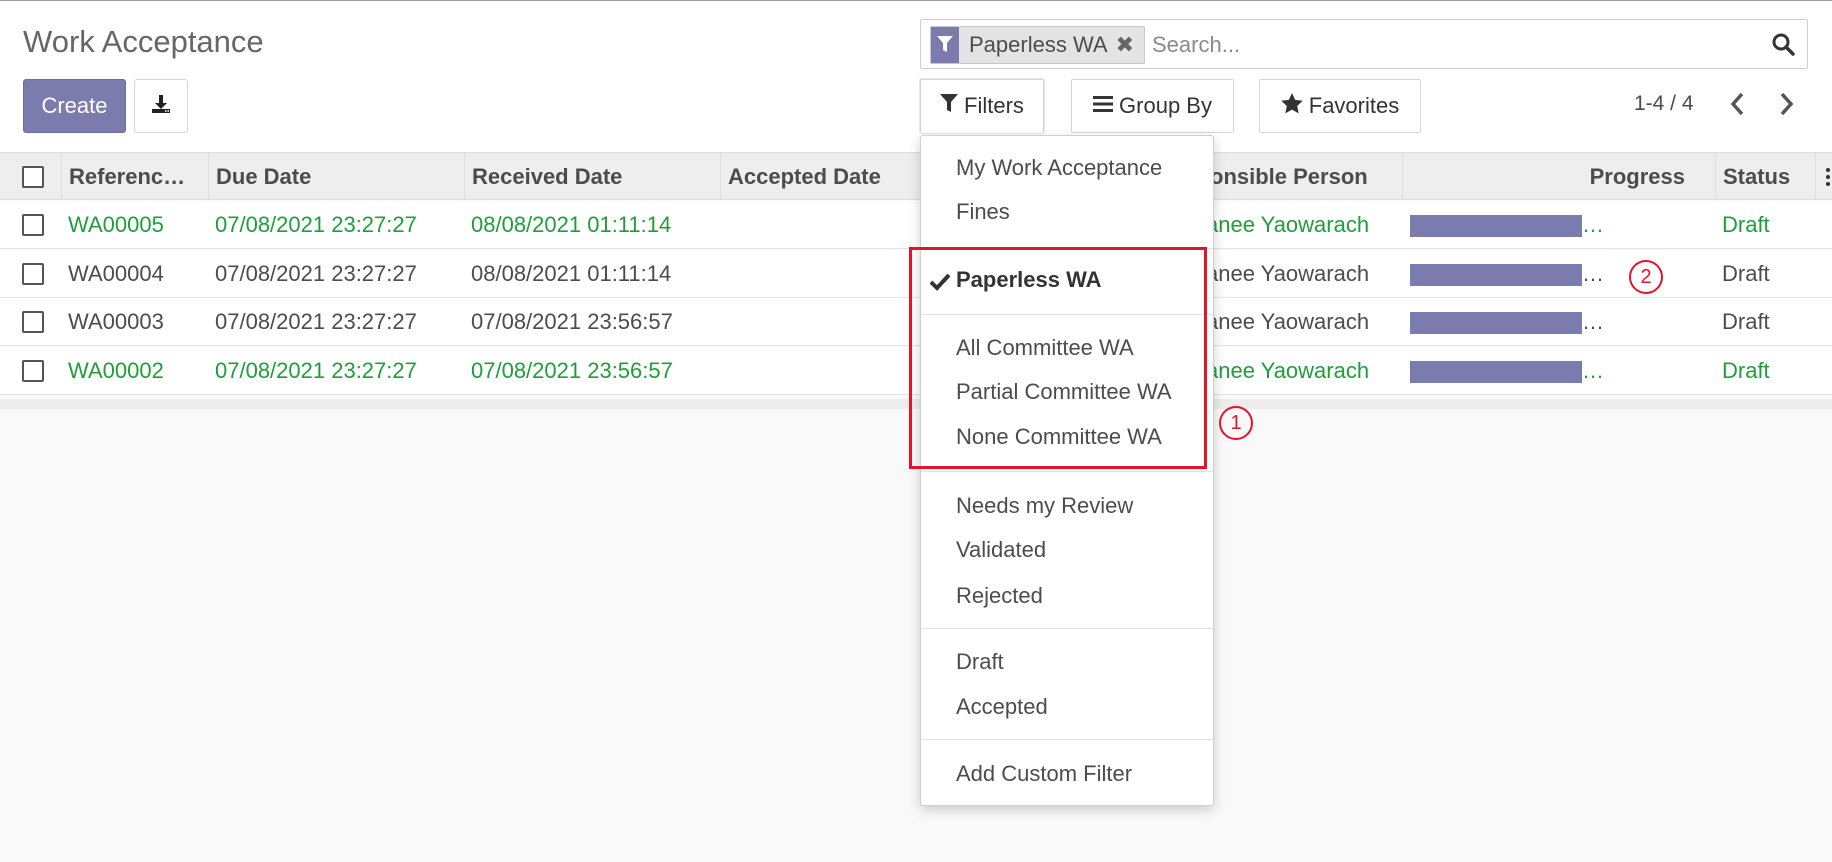 This screenshot has width=1832, height=862. What do you see at coordinates (1786, 106) in the screenshot?
I see `chevron-right-icon` at bounding box center [1786, 106].